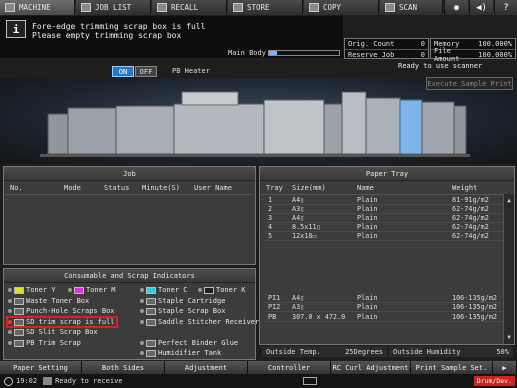 Image resolution: width=517 pixels, height=388 pixels. Describe the element at coordinates (35, 7) in the screenshot. I see `tab-label: MACHINE` at that location.